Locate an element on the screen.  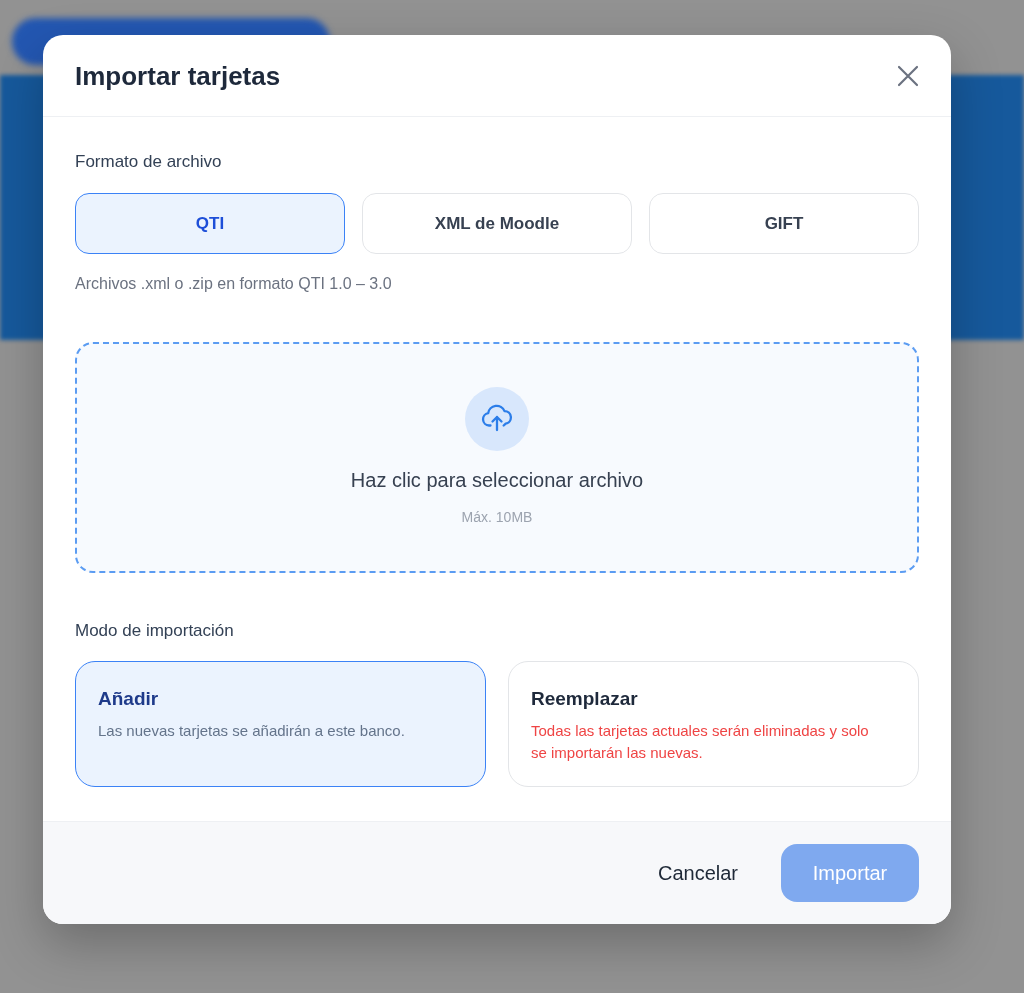
close-icon is located at coordinates (908, 75).